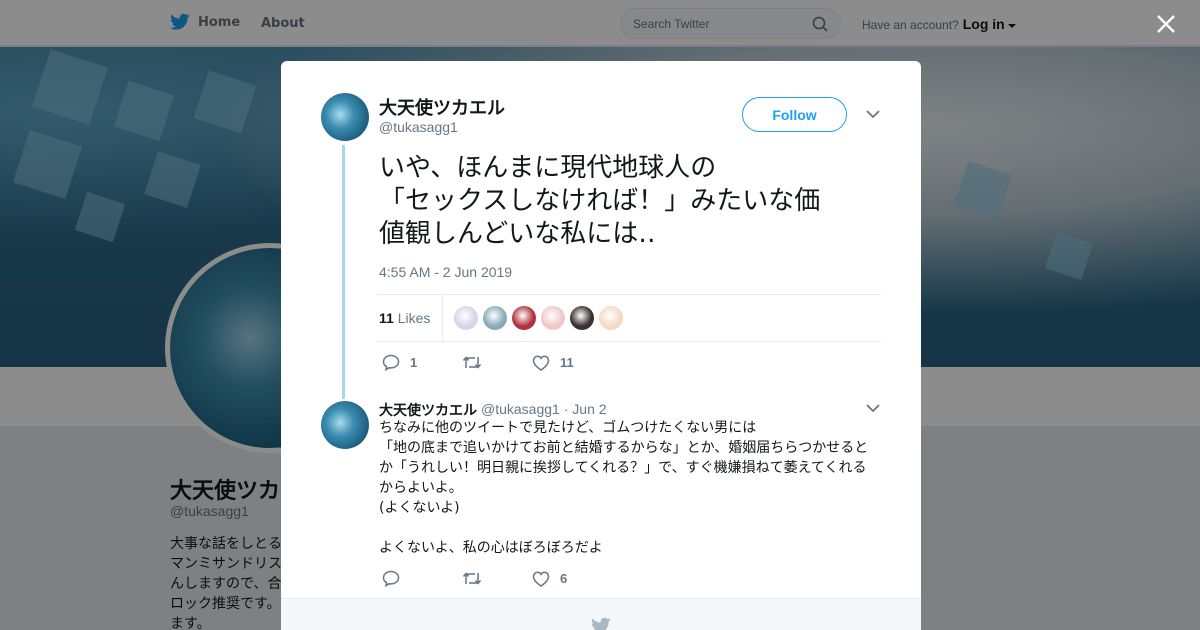 The width and height of the screenshot is (1200, 630). Describe the element at coordinates (629, 318) in the screenshot. I see `tweet-stats: 11 Likes` at that location.